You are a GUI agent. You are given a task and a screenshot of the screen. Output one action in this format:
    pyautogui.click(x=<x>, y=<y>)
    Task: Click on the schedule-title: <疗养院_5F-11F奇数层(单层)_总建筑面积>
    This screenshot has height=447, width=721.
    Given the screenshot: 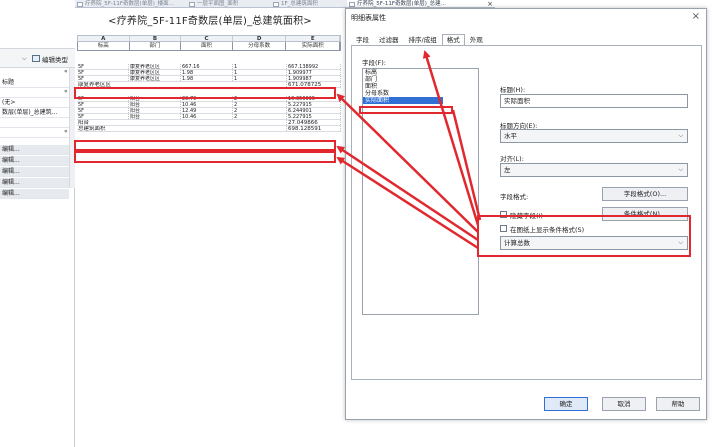 What is the action you would take?
    pyautogui.click(x=210, y=21)
    